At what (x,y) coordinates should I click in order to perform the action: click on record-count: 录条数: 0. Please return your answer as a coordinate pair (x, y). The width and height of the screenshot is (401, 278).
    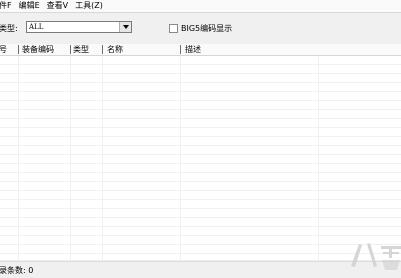
    Looking at the image, I should click on (17, 270).